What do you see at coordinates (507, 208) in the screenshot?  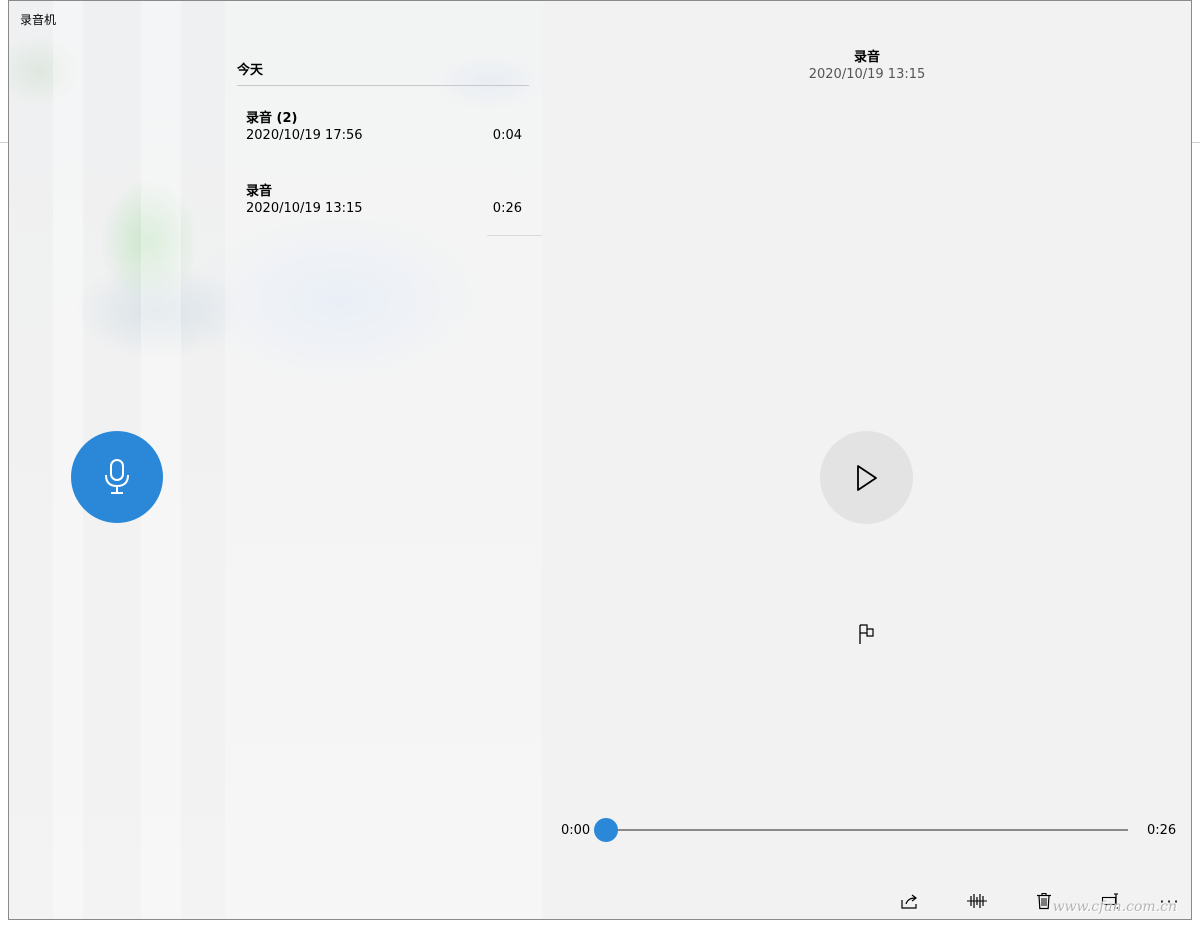 I see `recording-duration: 0:26` at bounding box center [507, 208].